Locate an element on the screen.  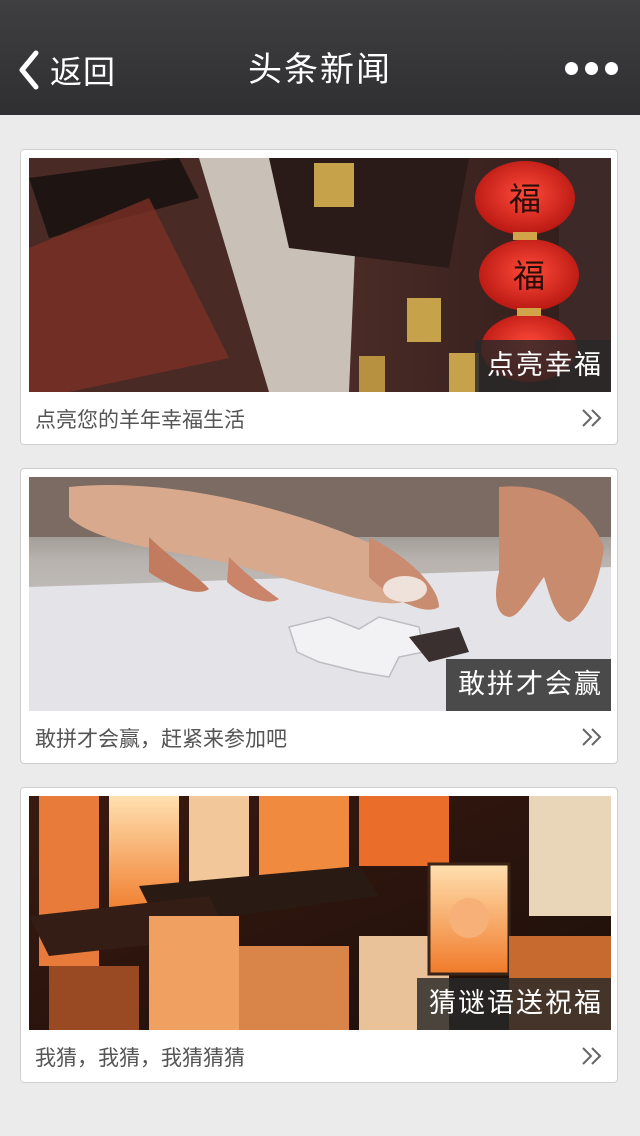
page-title: 头条新闻 is located at coordinates (320, 70).